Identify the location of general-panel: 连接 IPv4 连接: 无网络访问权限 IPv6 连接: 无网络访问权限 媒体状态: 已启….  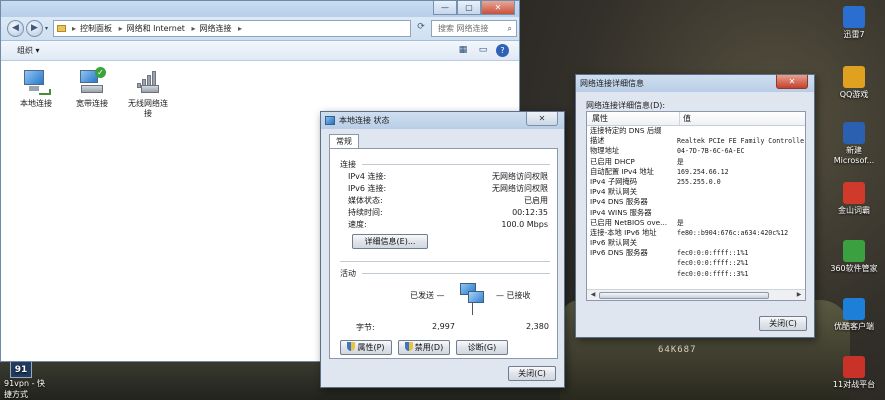
(443, 253).